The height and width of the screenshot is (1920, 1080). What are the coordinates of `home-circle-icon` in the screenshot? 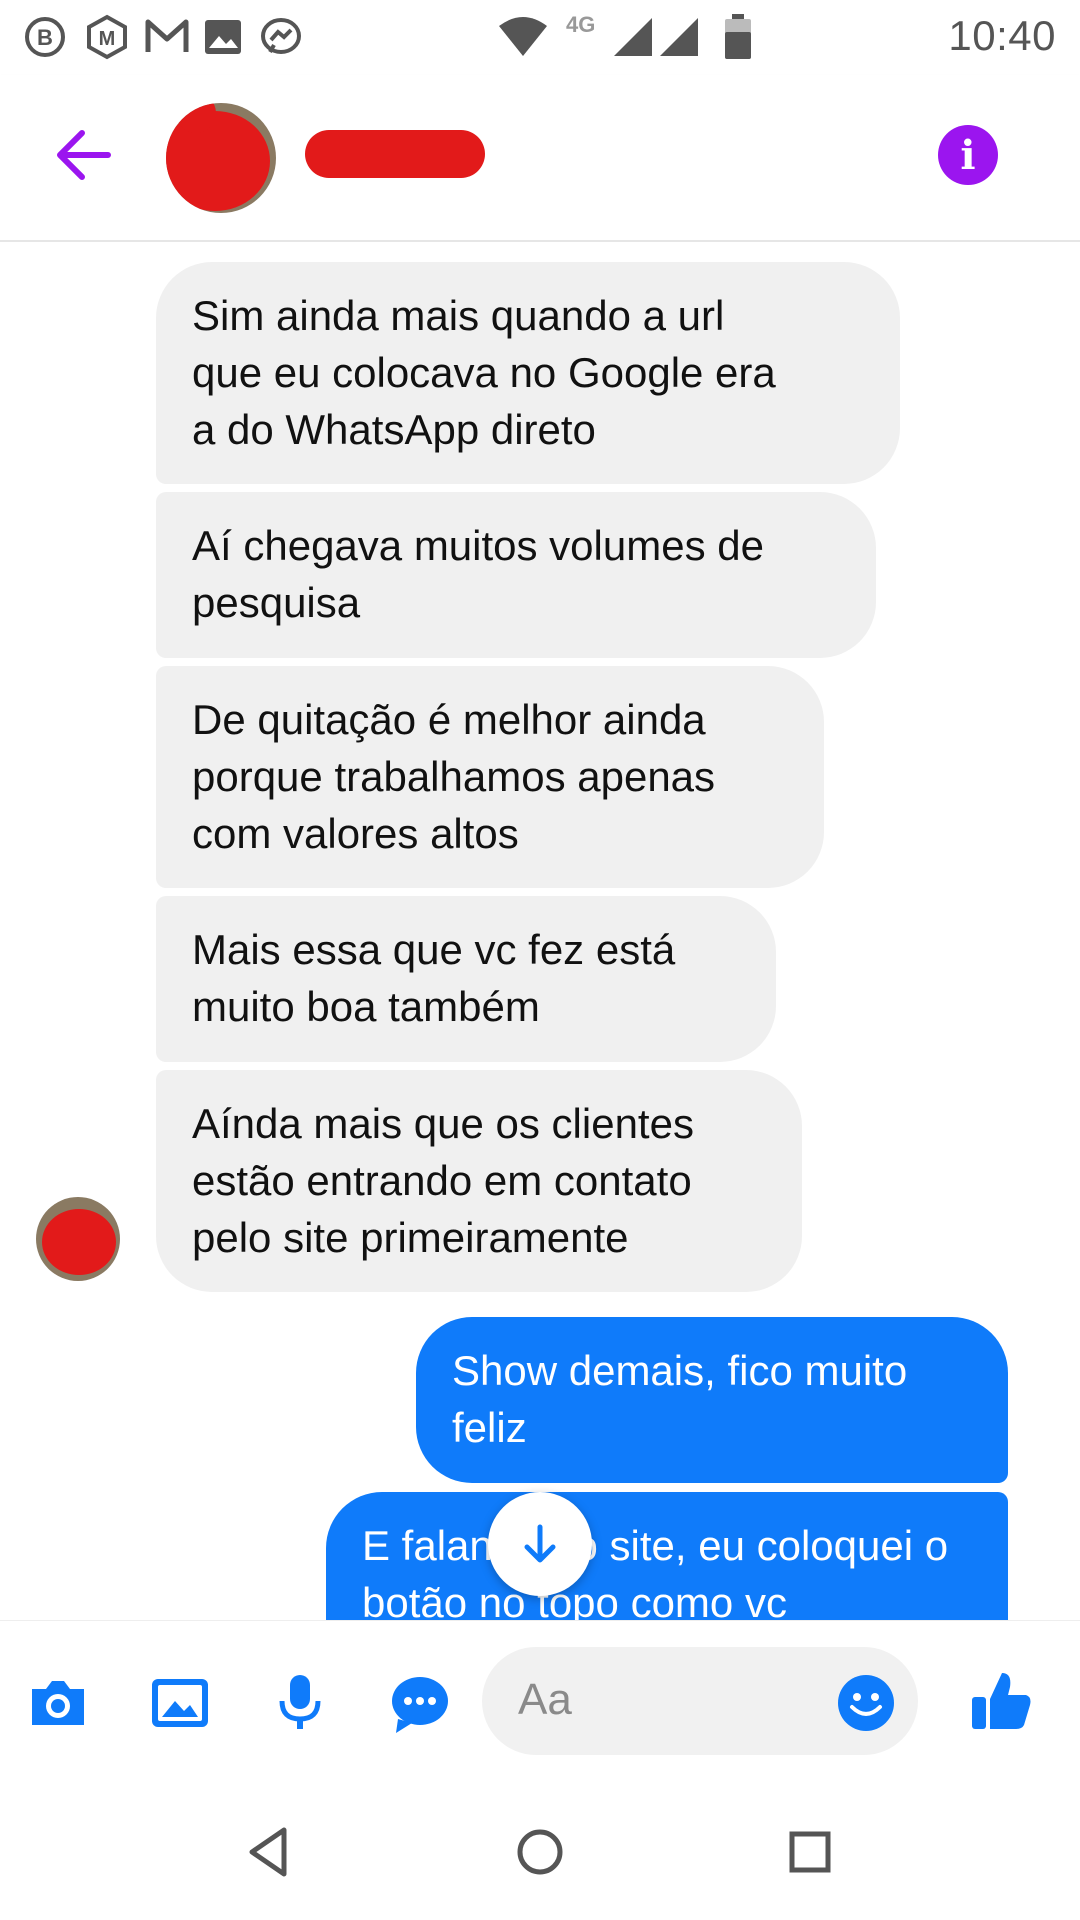 It's located at (540, 1852).